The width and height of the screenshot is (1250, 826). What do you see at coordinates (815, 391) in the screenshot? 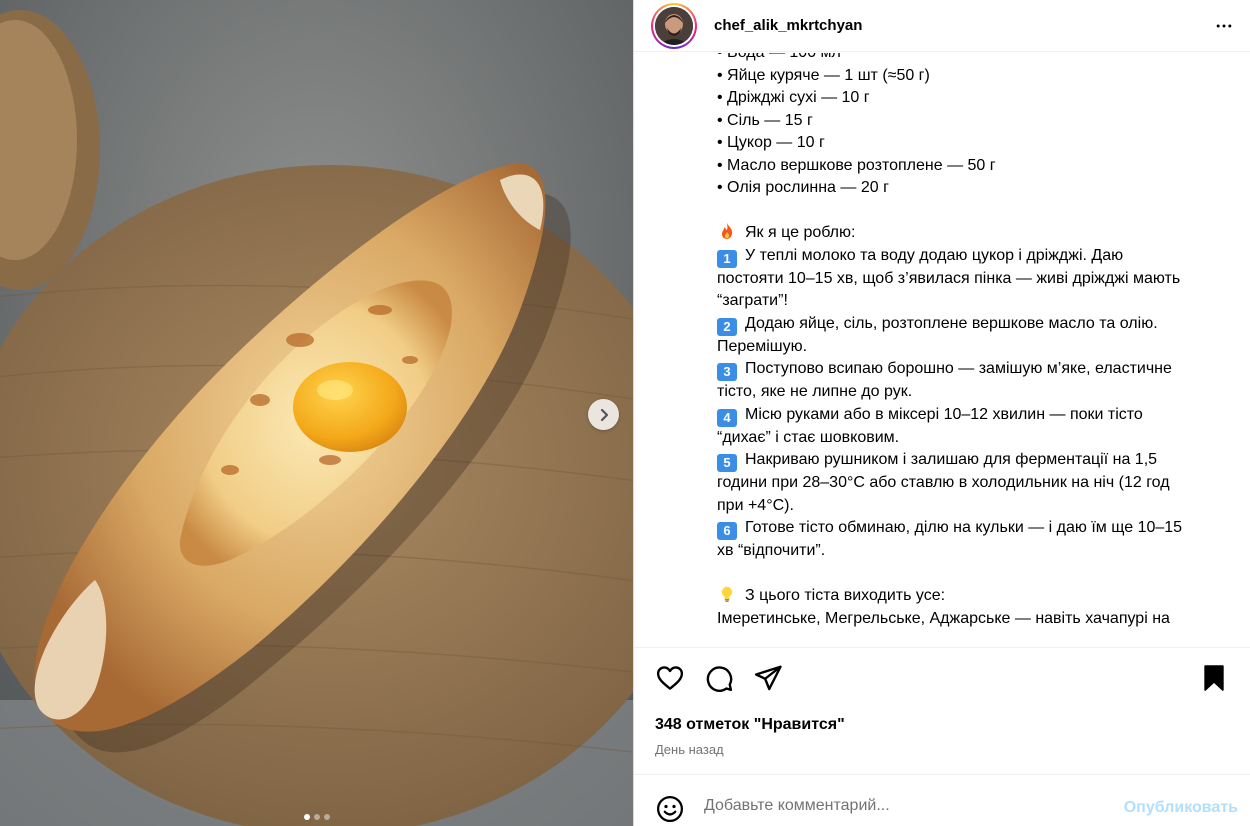
I see `caption-line-text: тісто, яке не липне до рук.` at bounding box center [815, 391].